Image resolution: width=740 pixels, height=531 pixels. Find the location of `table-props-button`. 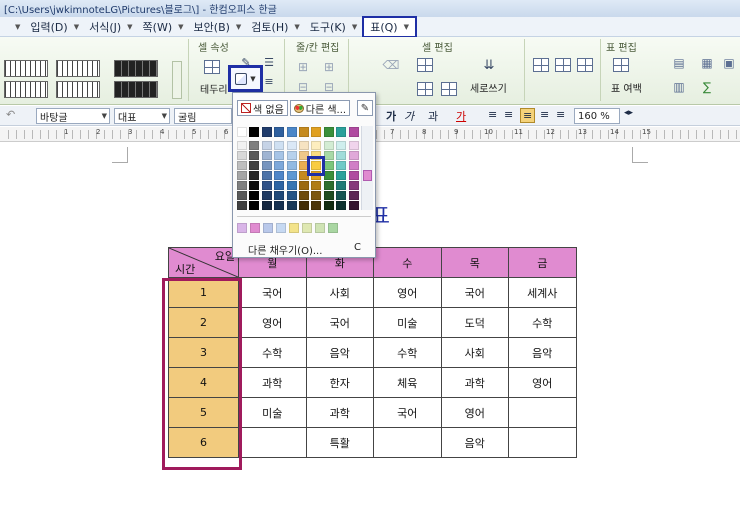

table-props-button is located at coordinates (621, 65).